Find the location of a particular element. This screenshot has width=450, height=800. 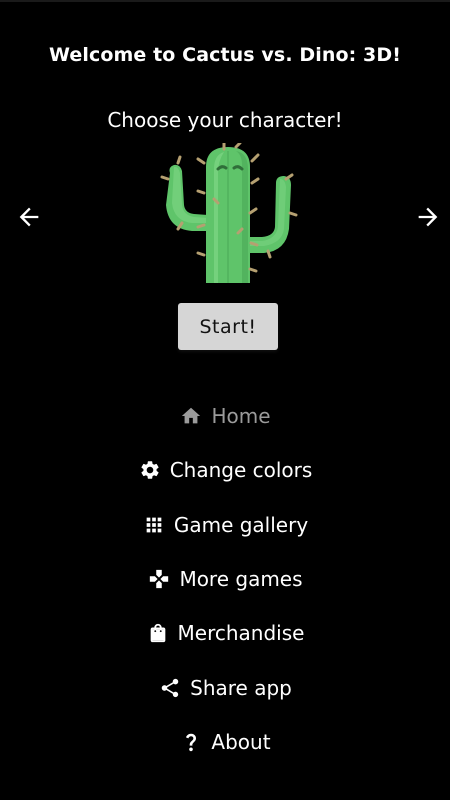

menu-item-label: Merchandise is located at coordinates (241, 633).